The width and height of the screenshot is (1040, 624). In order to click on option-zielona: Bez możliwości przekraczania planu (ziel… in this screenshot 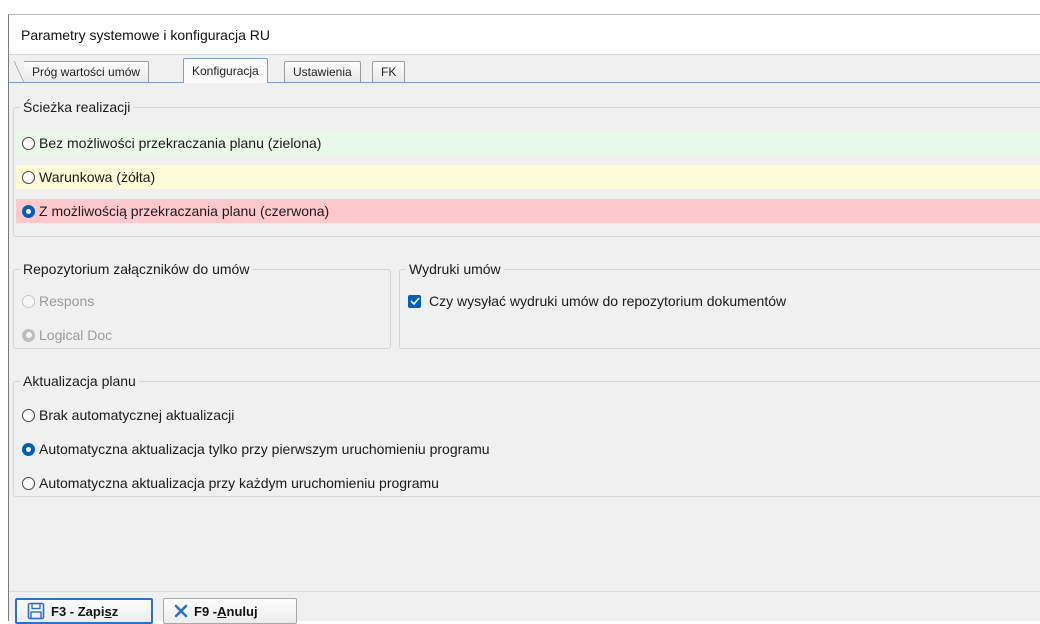, I will do `click(528, 143)`.